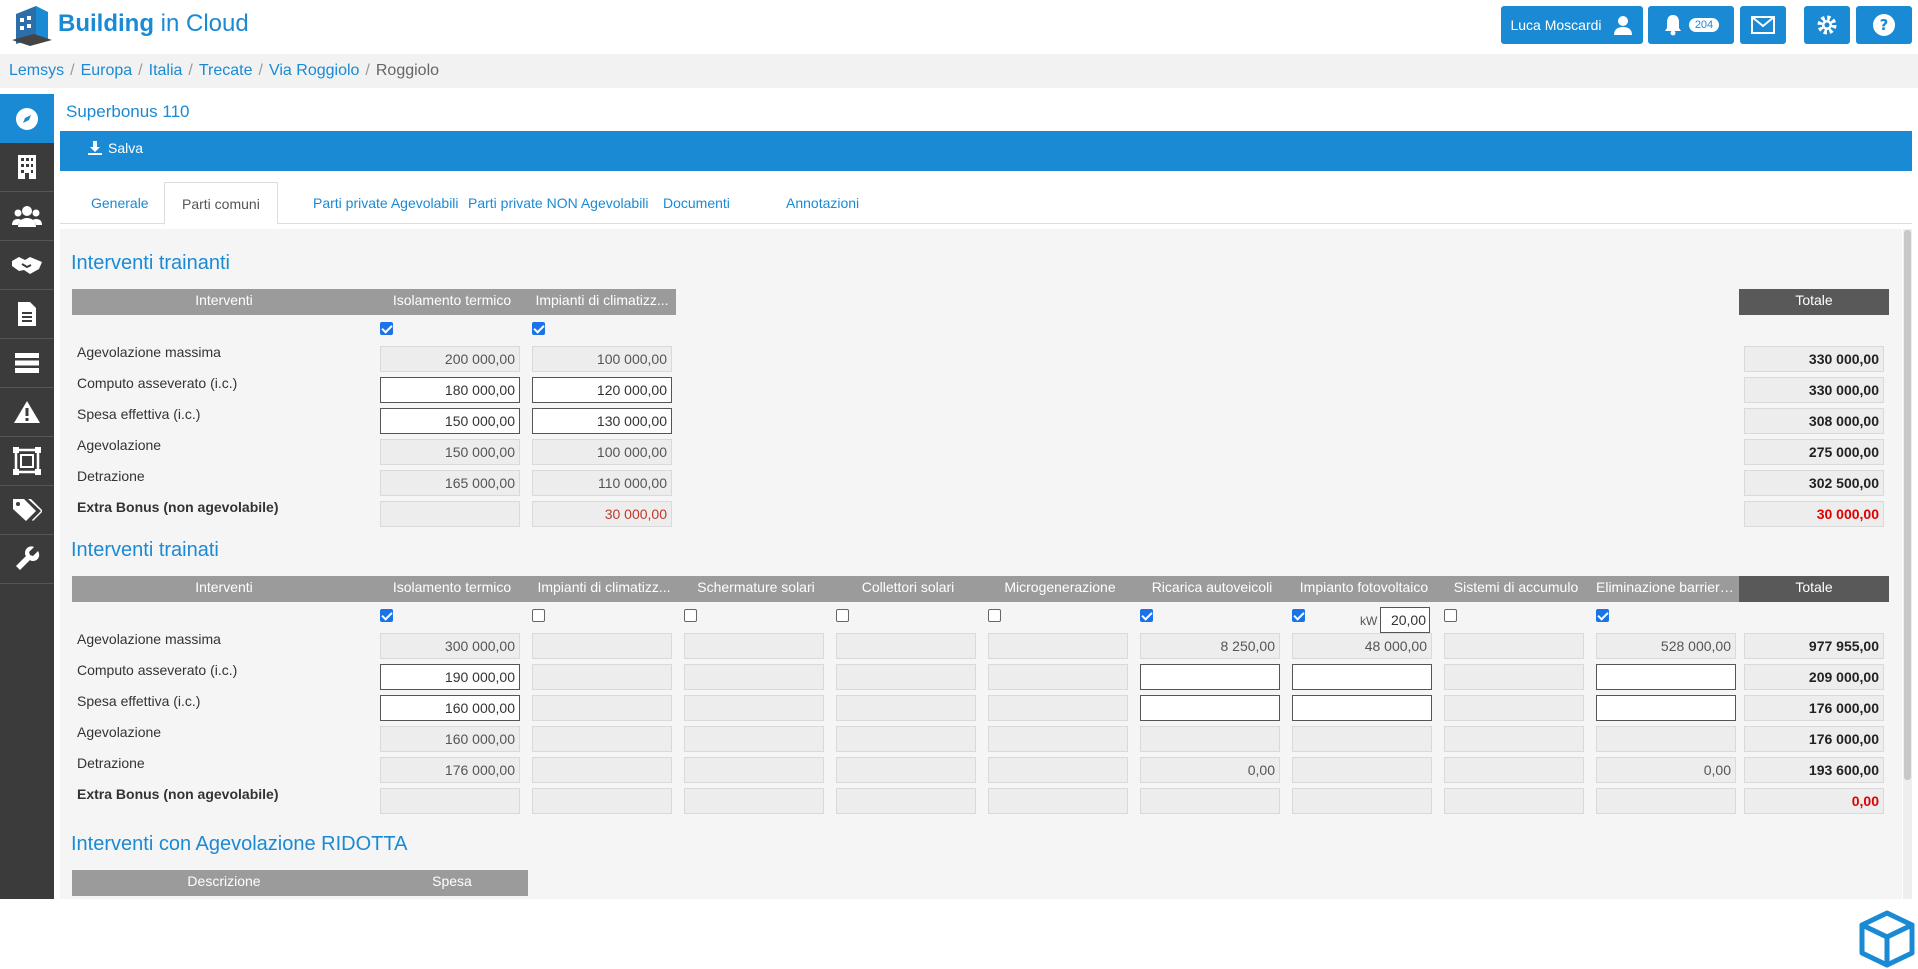 This screenshot has width=1918, height=969. What do you see at coordinates (450, 708) in the screenshot?
I see `input-cell: 160 000,00` at bounding box center [450, 708].